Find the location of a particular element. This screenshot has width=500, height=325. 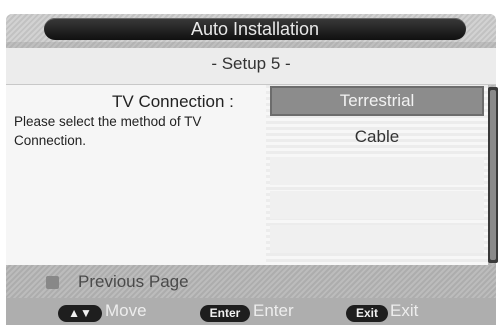

previous-page-label: Previous Page is located at coordinates (133, 282).